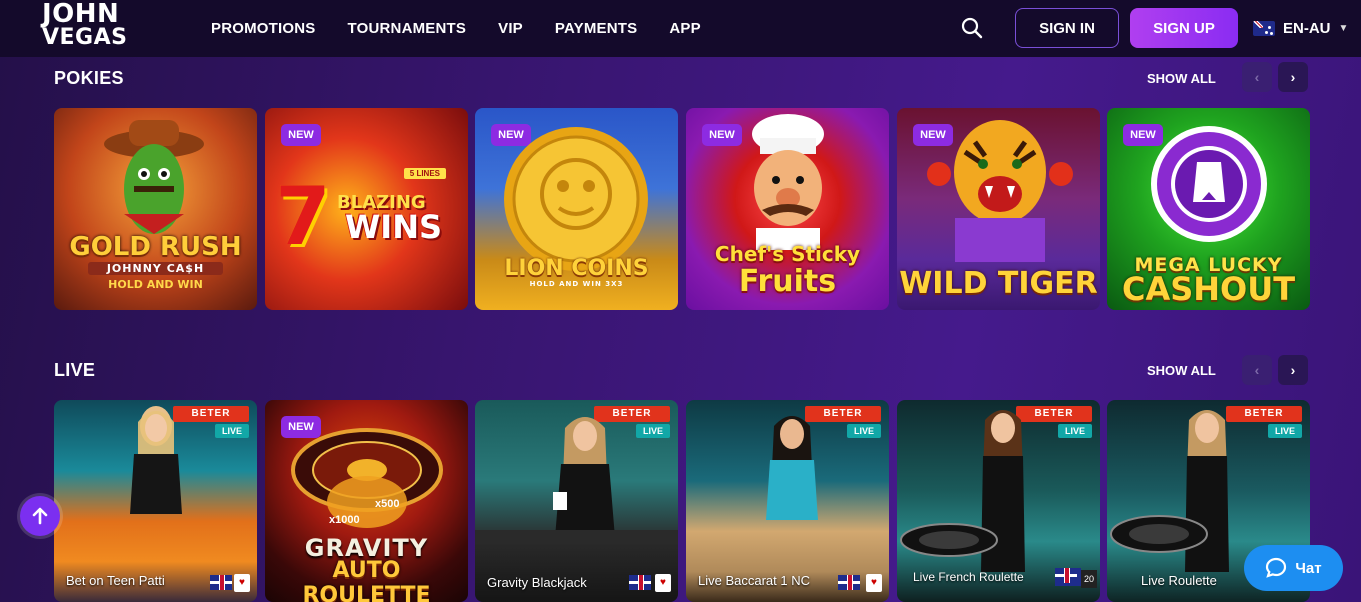 The image size is (1361, 602). Describe the element at coordinates (85, 37) in the screenshot. I see `logo-line2: VEGAS` at that location.